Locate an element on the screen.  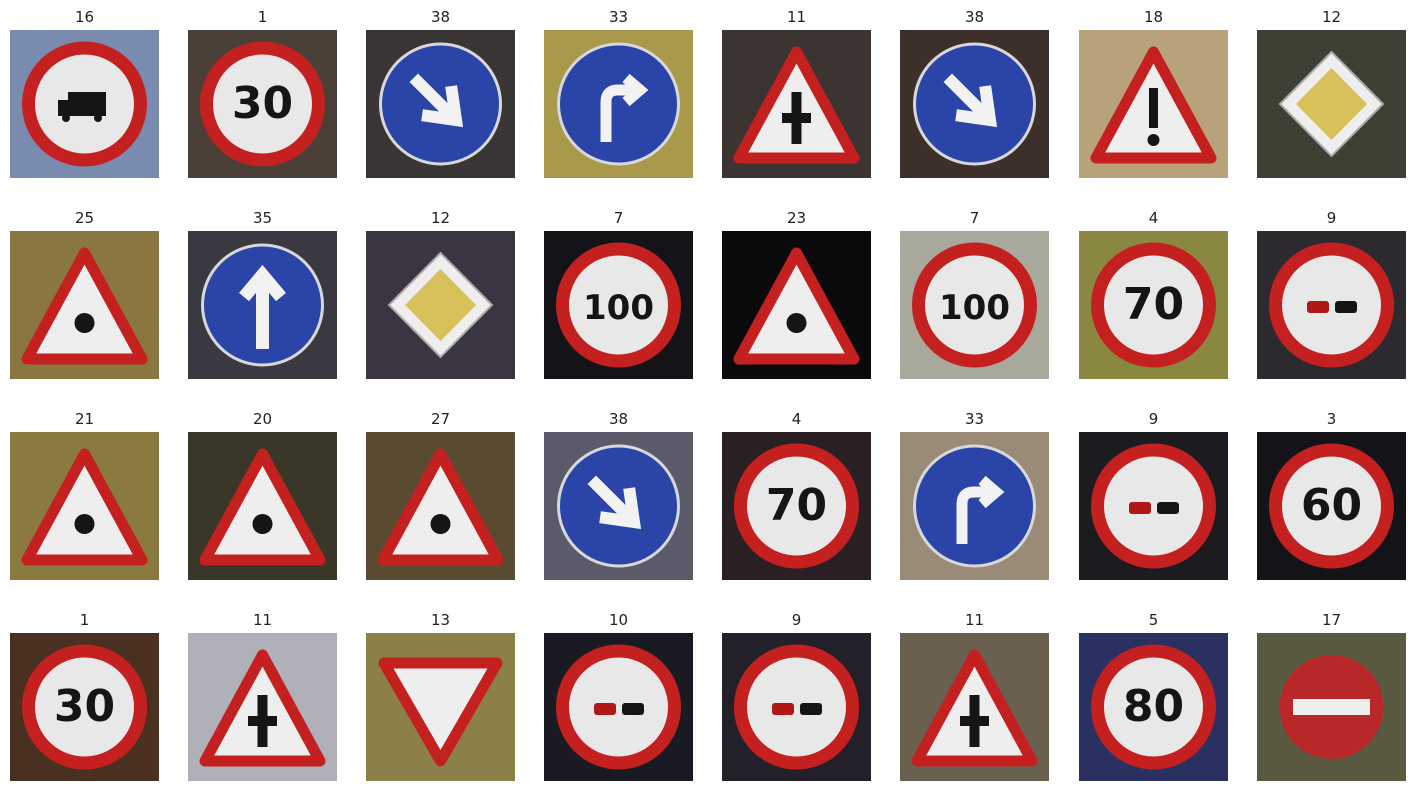
svg-text: 30 is located at coordinates (84, 706).